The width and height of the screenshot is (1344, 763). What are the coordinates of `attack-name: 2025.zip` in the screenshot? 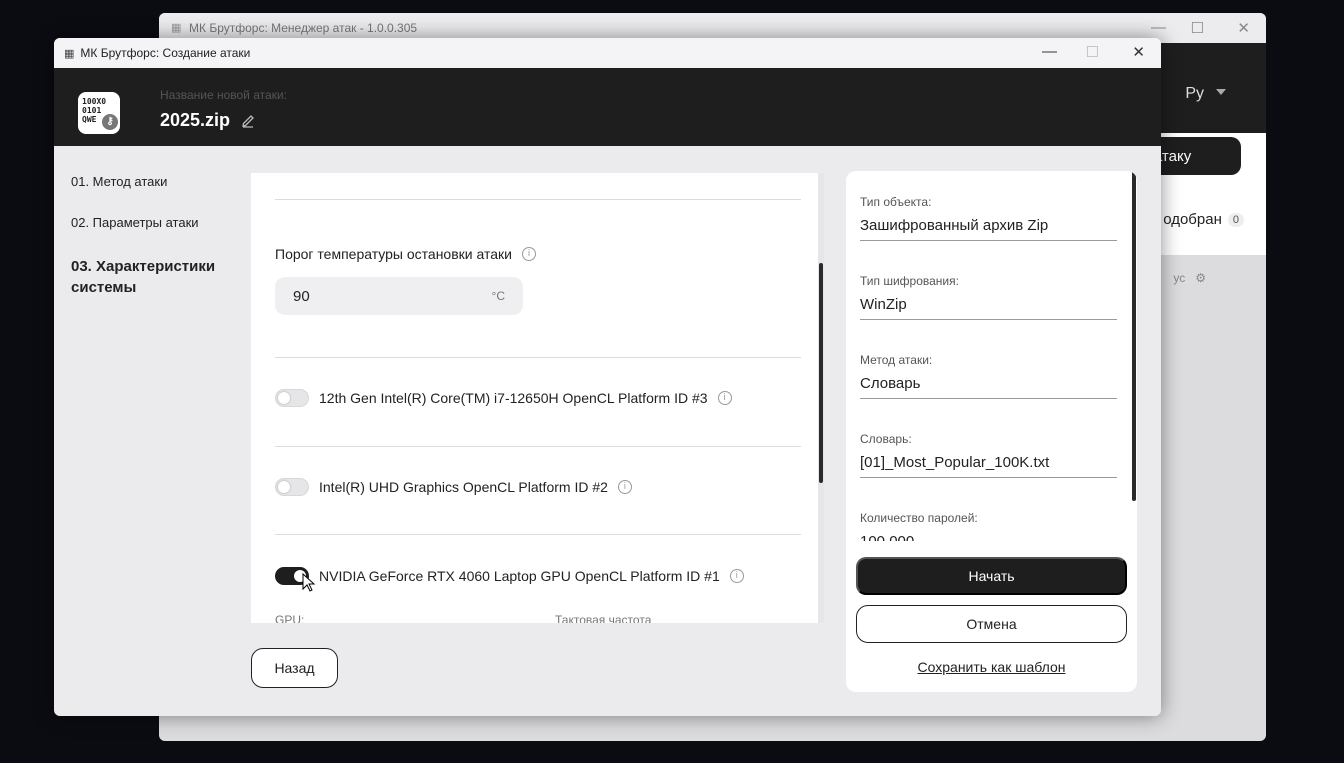 It's located at (208, 120).